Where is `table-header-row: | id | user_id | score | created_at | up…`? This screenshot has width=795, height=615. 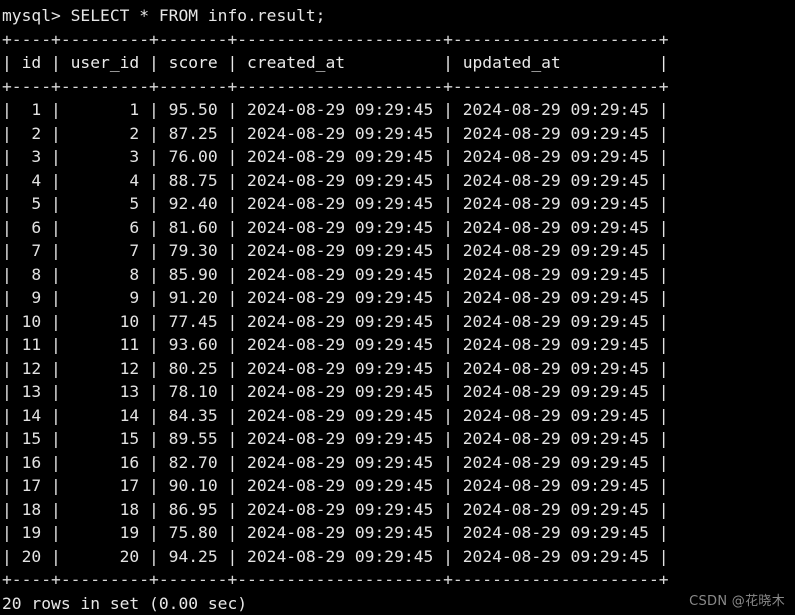 table-header-row: | id | user_id | score | created_at | up… is located at coordinates (335, 62).